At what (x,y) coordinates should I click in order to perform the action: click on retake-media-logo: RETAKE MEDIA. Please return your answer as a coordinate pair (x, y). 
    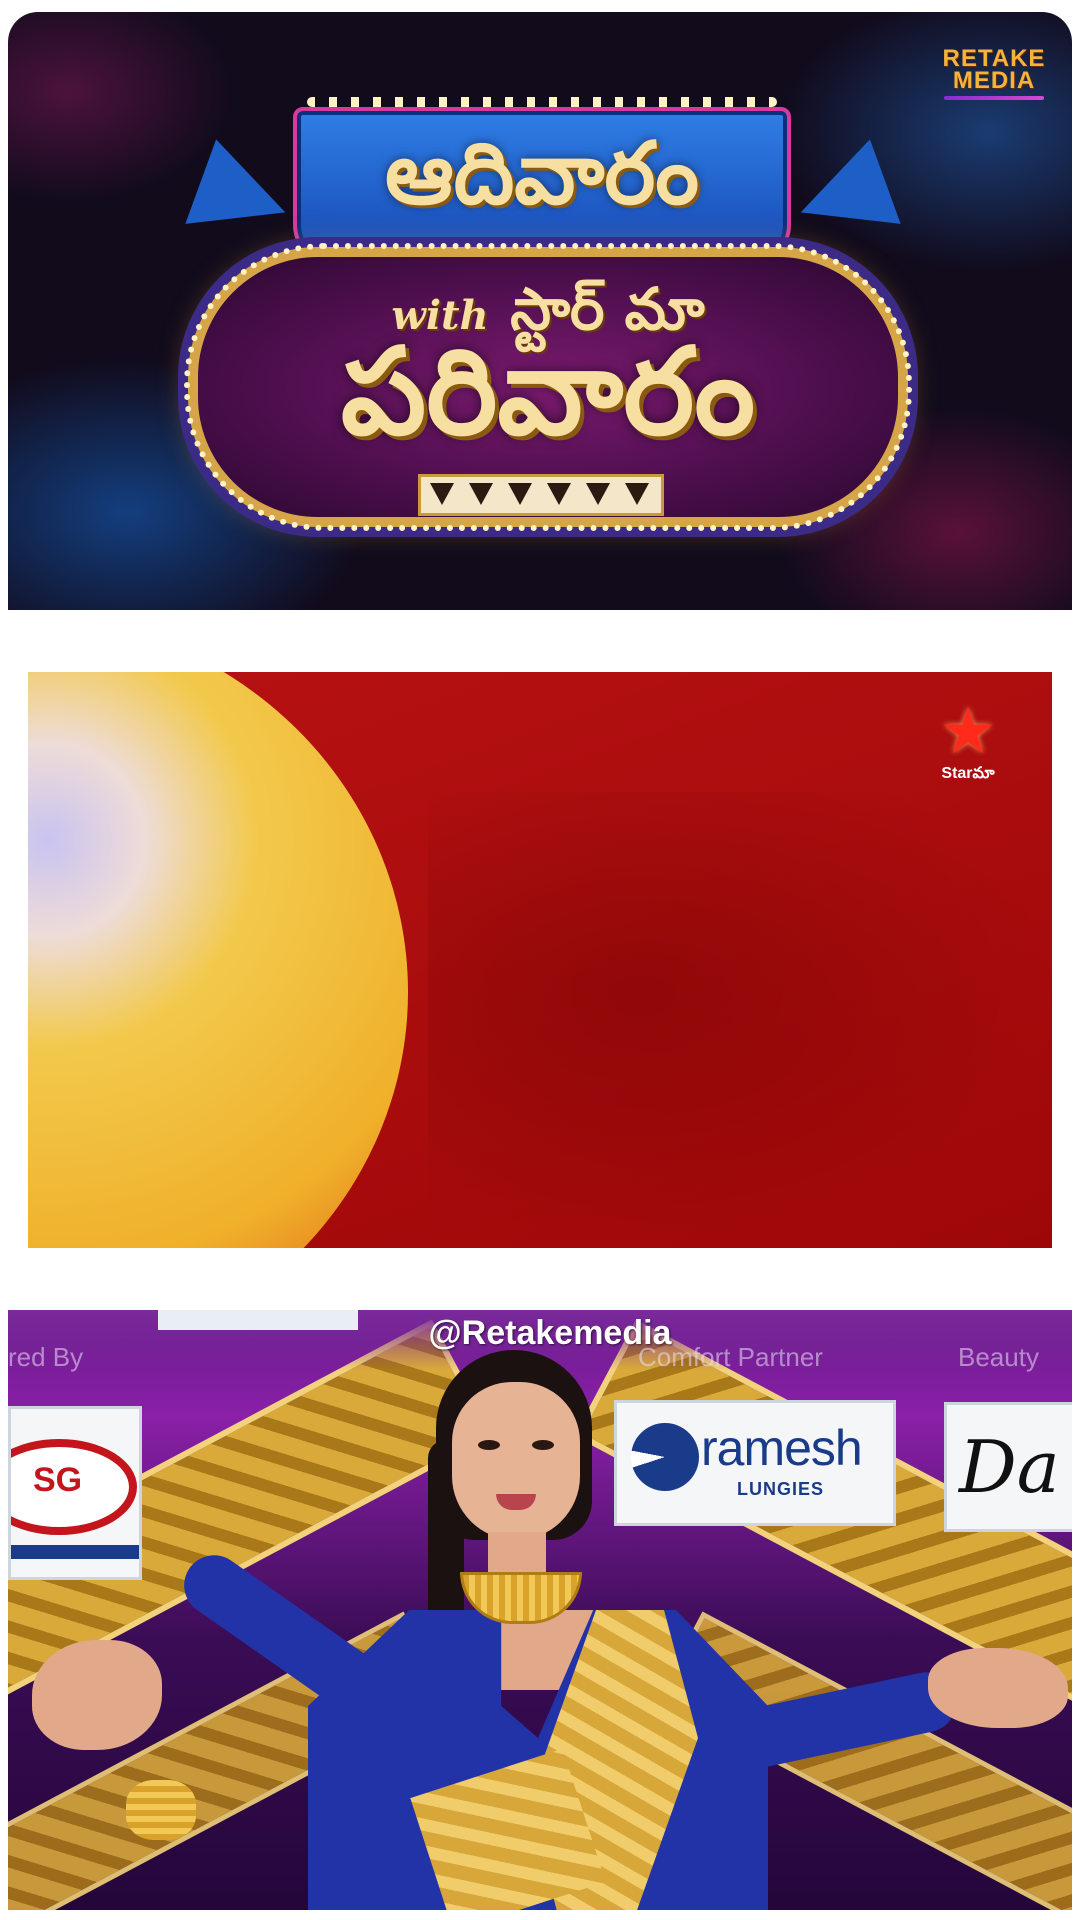
    Looking at the image, I should click on (994, 73).